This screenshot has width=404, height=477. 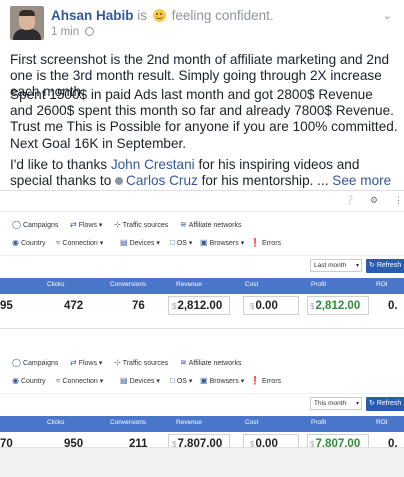 I want to click on timestamp: 1 min, so click(x=65, y=32).